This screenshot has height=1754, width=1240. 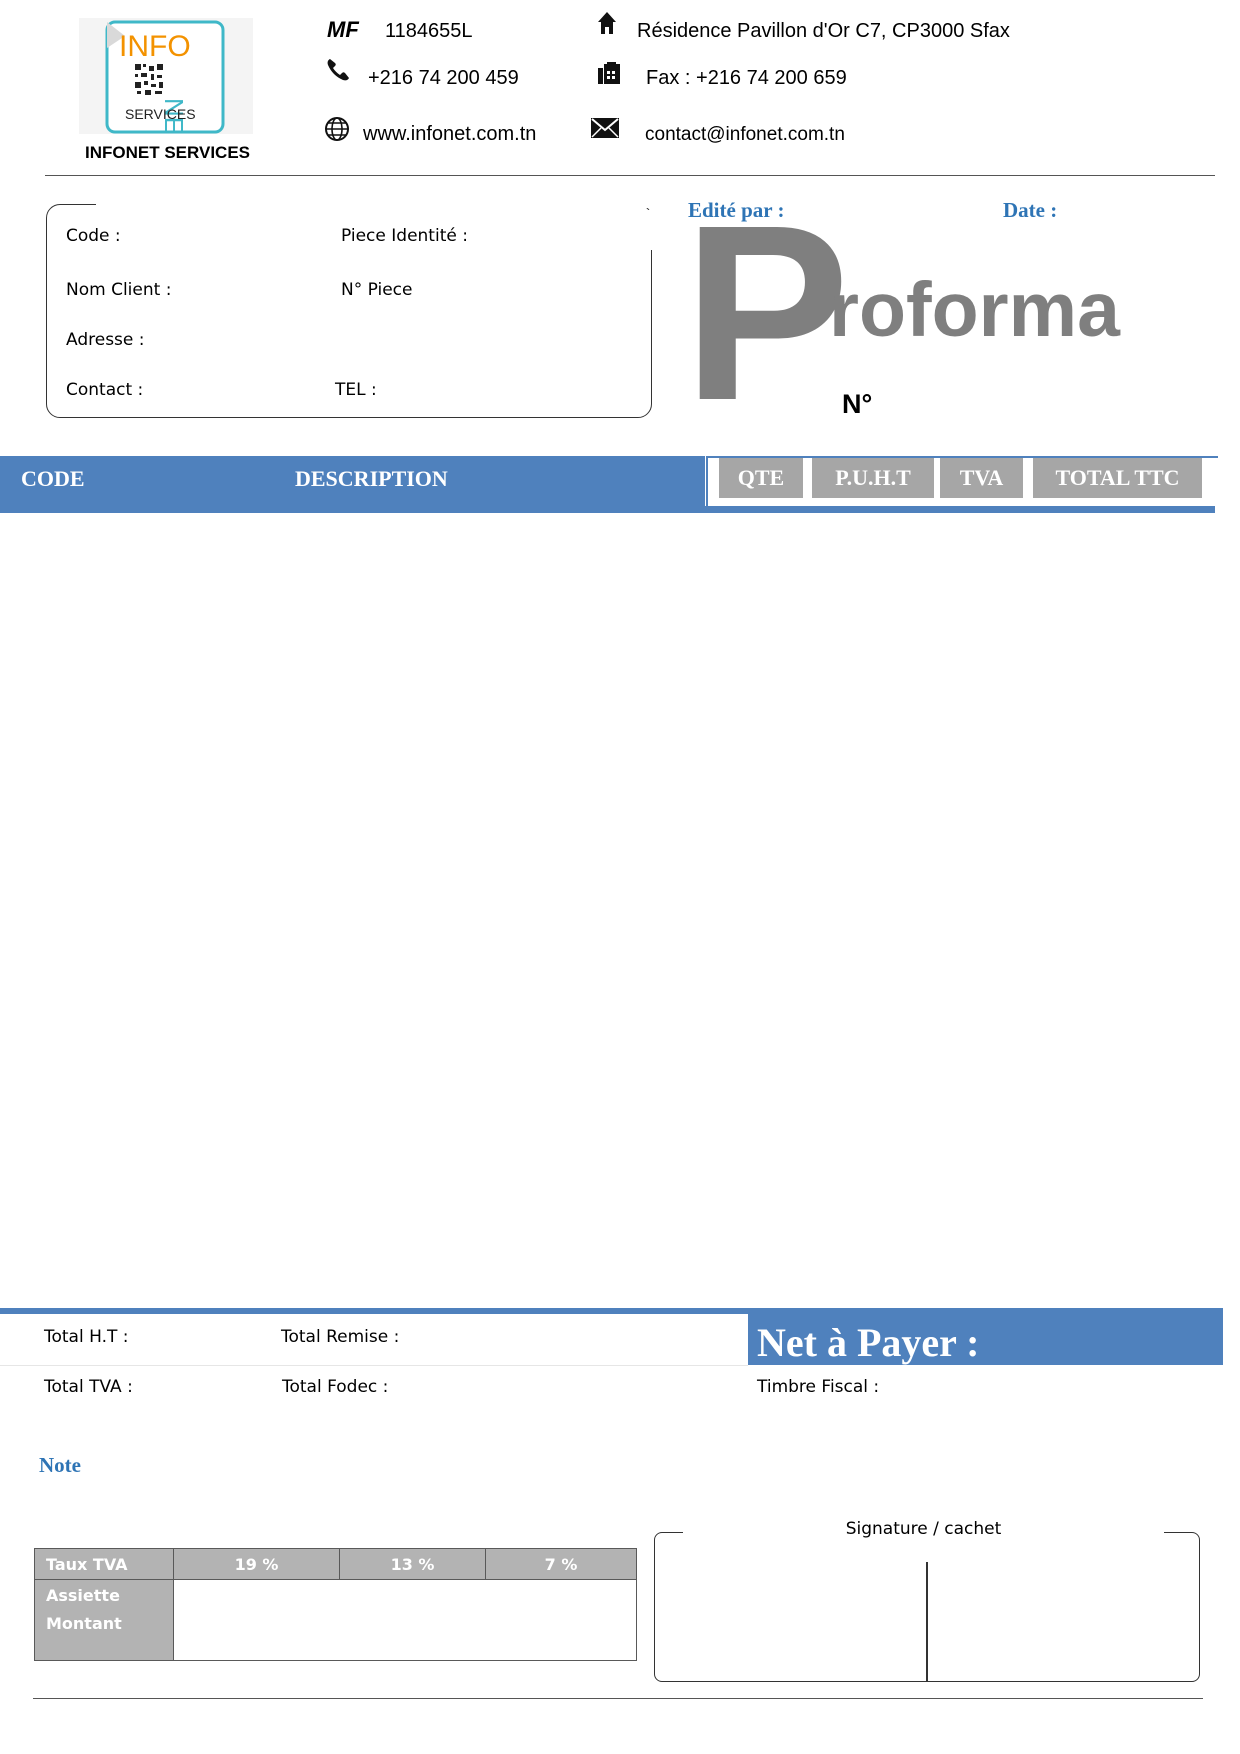 What do you see at coordinates (745, 135) in the screenshot?
I see `company-email: contact@infonet.com.tn` at bounding box center [745, 135].